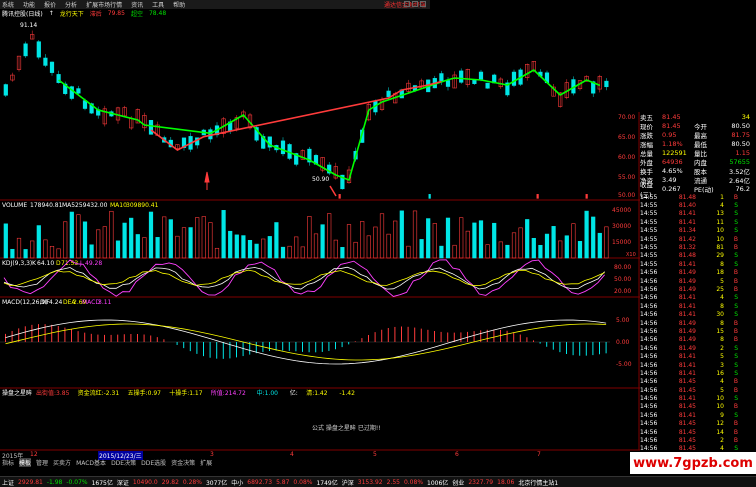 The image size is (756, 487). Describe the element at coordinates (17, 393) in the screenshot. I see `bottom-indicator-name: 操盘之星眸` at that location.